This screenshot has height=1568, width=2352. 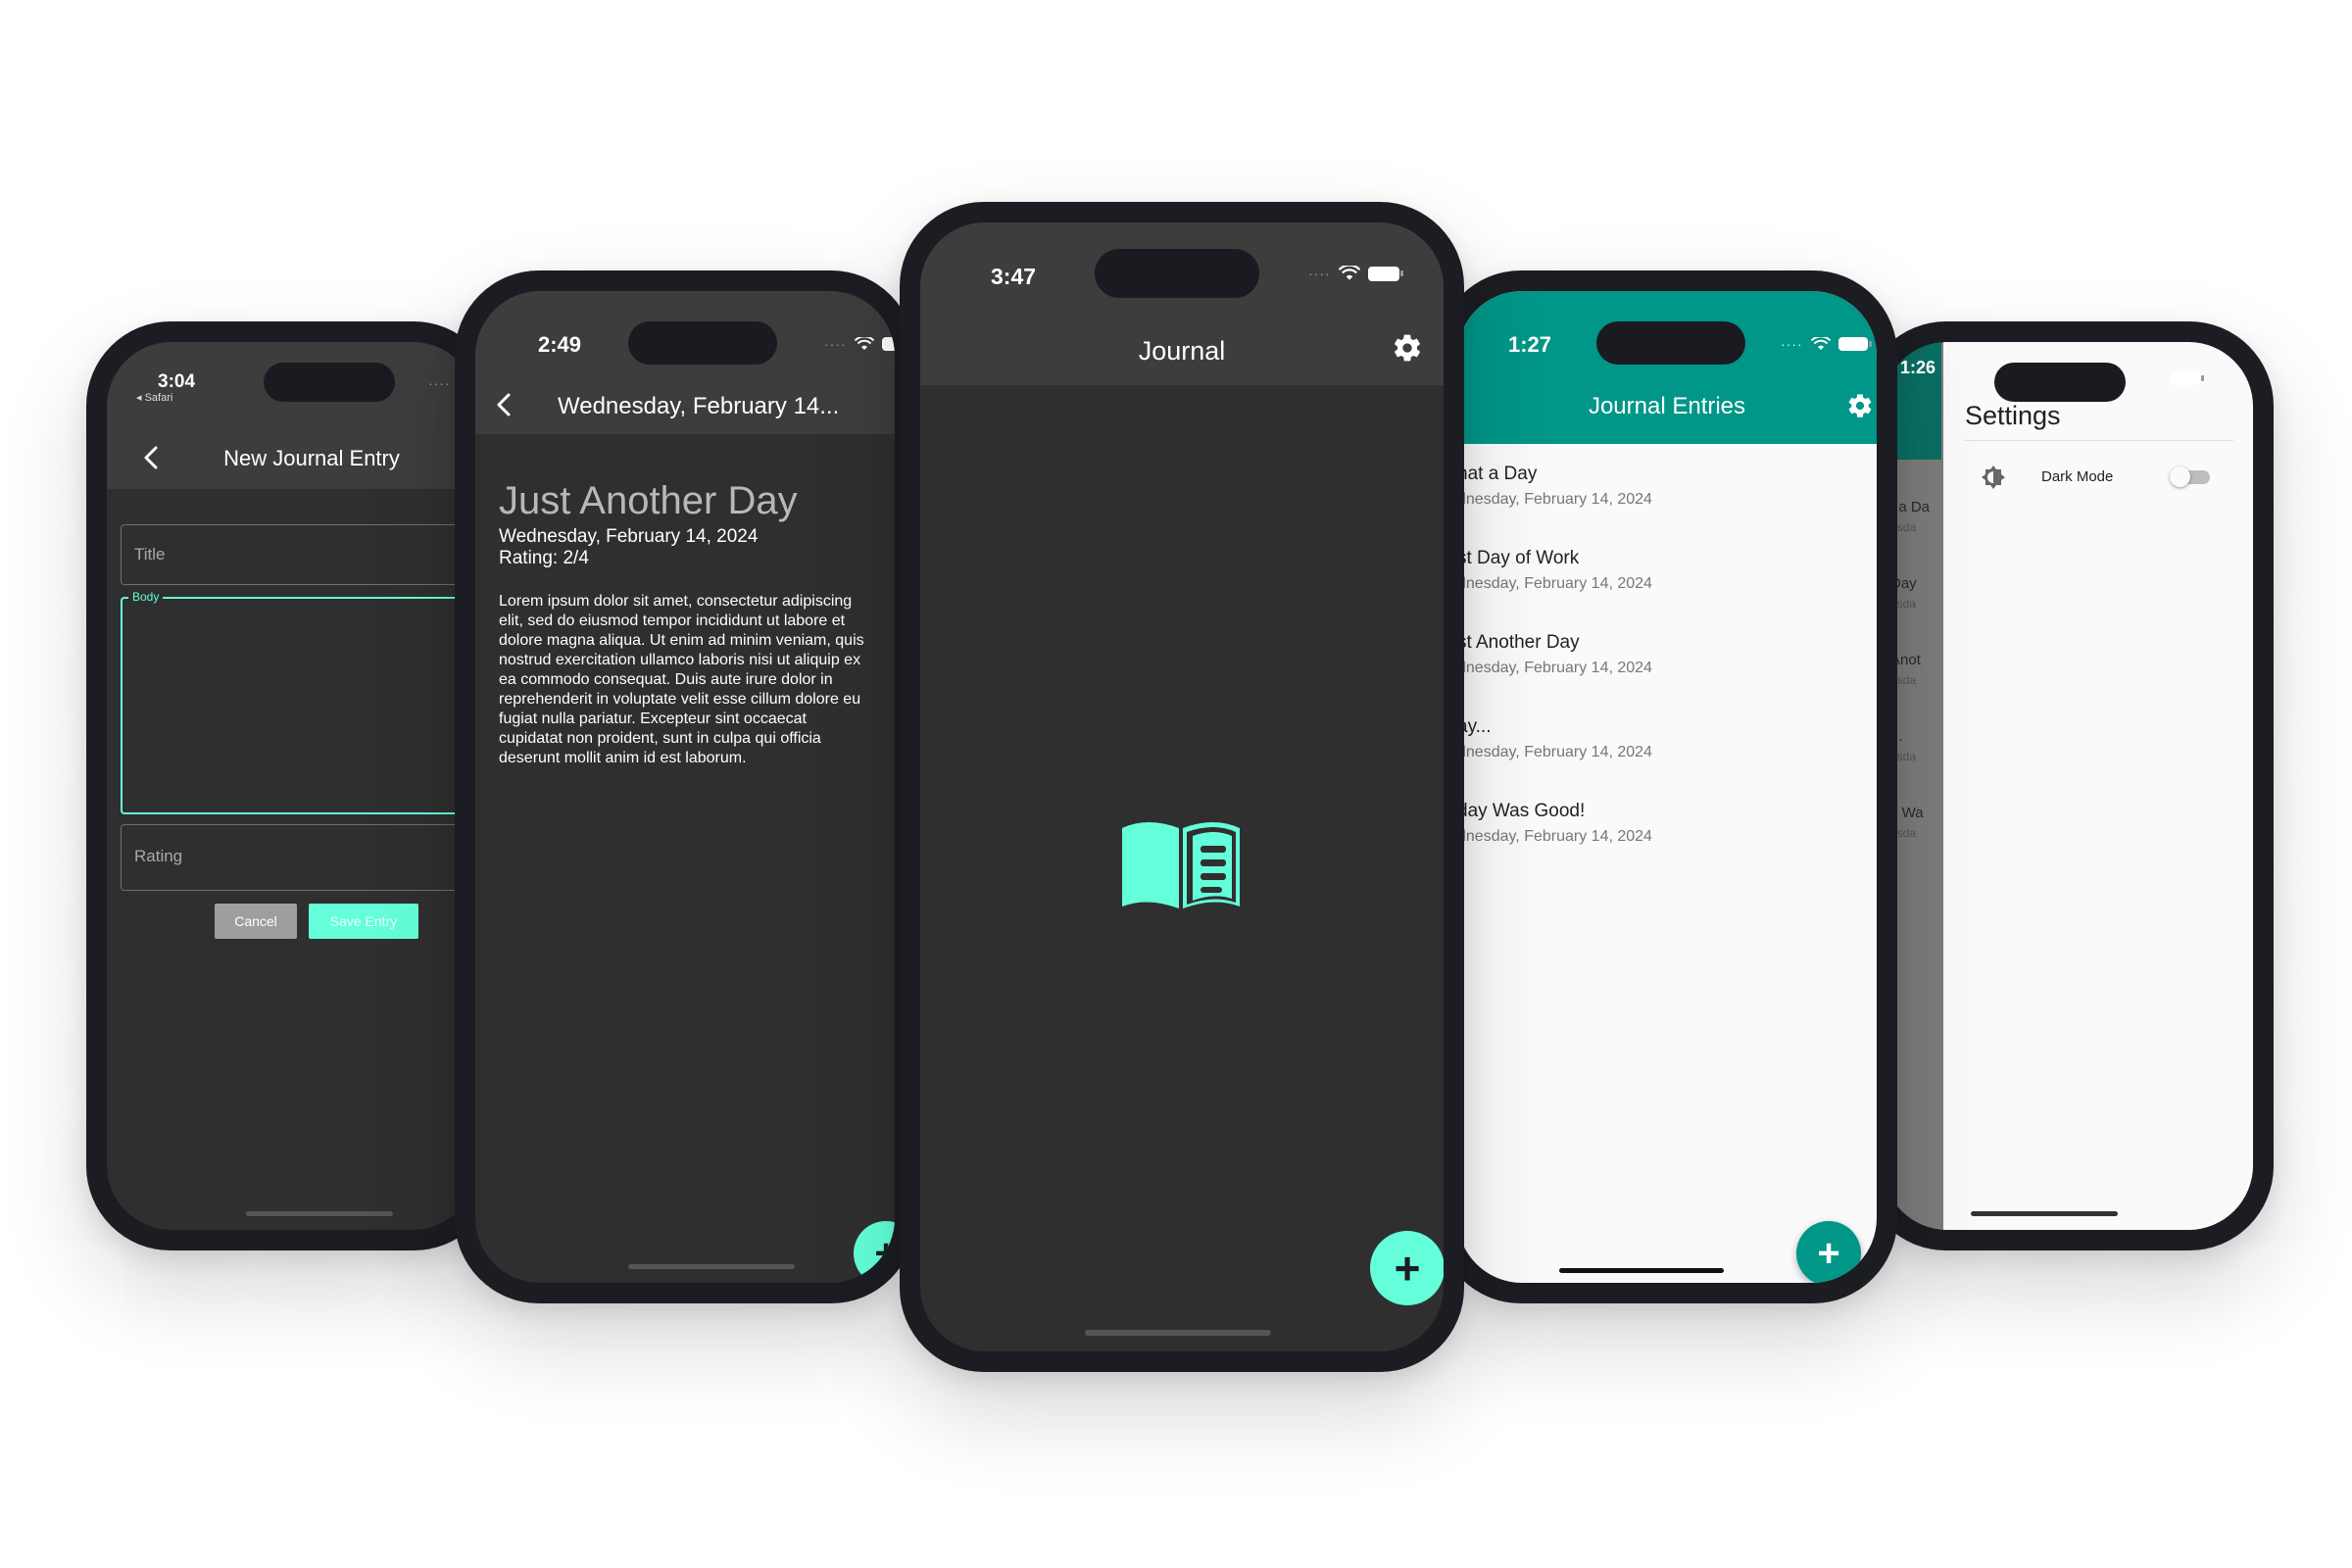 I want to click on dark-mode-toggle, so click(x=2190, y=476).